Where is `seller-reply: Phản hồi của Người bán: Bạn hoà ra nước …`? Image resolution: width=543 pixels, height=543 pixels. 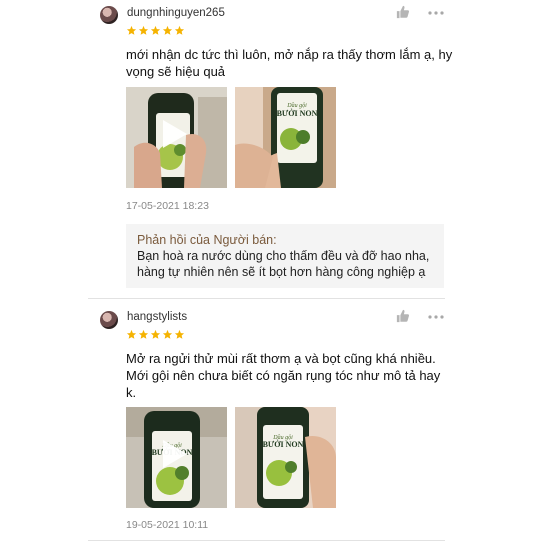
seller-reply: Phản hồi của Người bán: Bạn hoà ra nước … is located at coordinates (285, 256).